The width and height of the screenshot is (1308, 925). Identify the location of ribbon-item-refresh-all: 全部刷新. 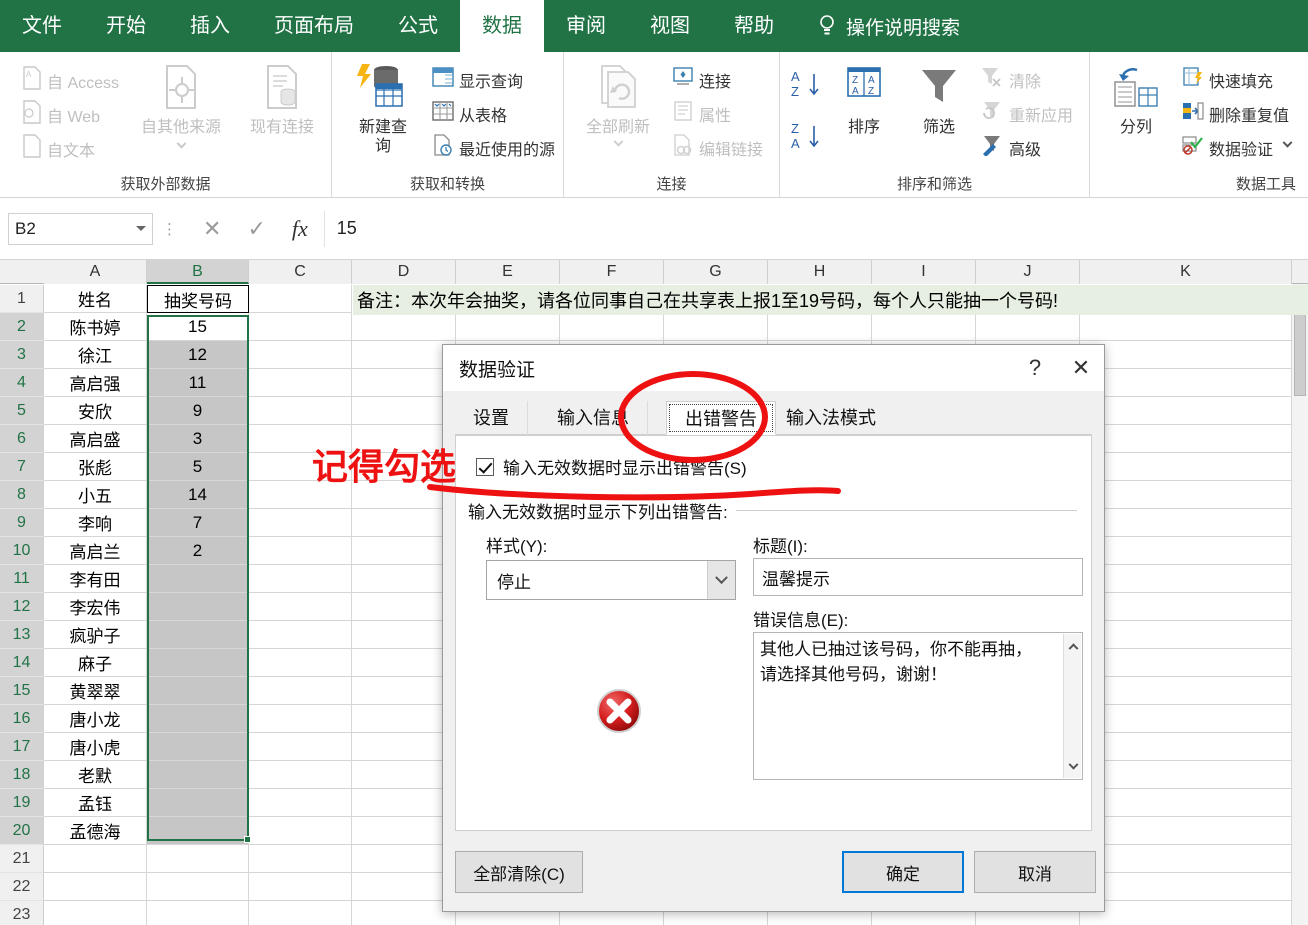
(618, 106).